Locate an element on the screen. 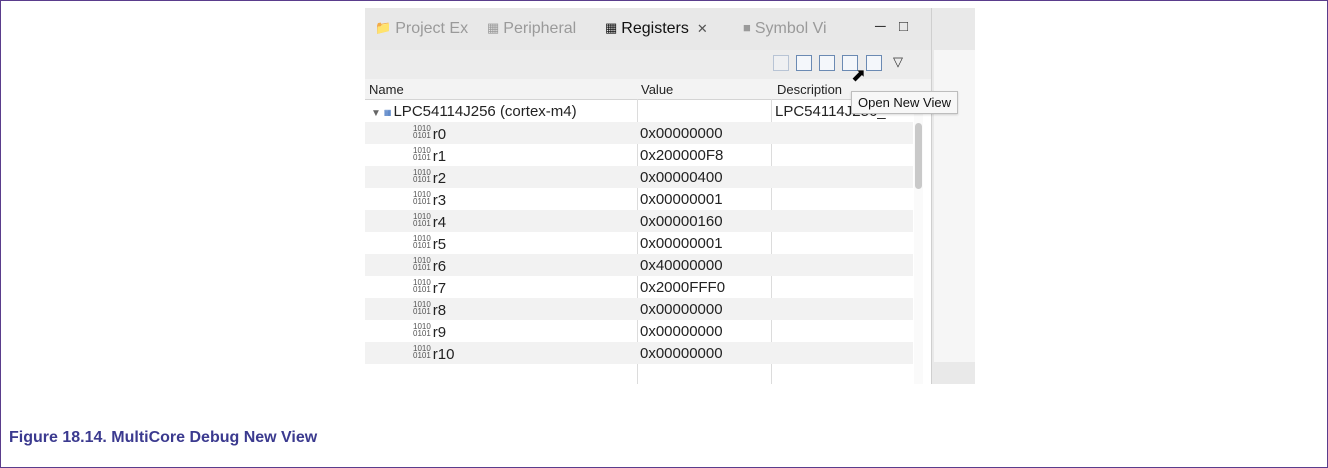 Image resolution: width=1328 pixels, height=468 pixels. register-row: 1010 0101 r1 0x200000F8 is located at coordinates (639, 155).